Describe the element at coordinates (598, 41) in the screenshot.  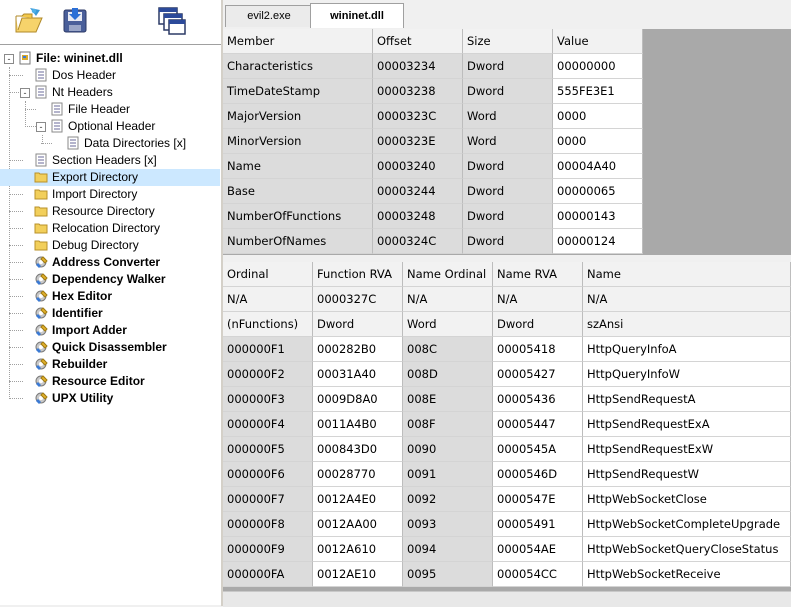
I see `column-header: Value` at that location.